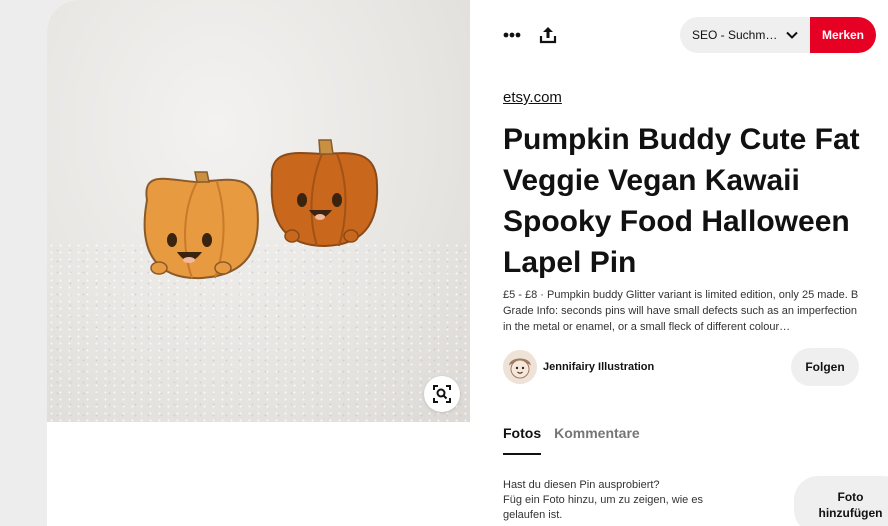 The image size is (888, 526). I want to click on pumpkin-pins-illustration, so click(261, 209).